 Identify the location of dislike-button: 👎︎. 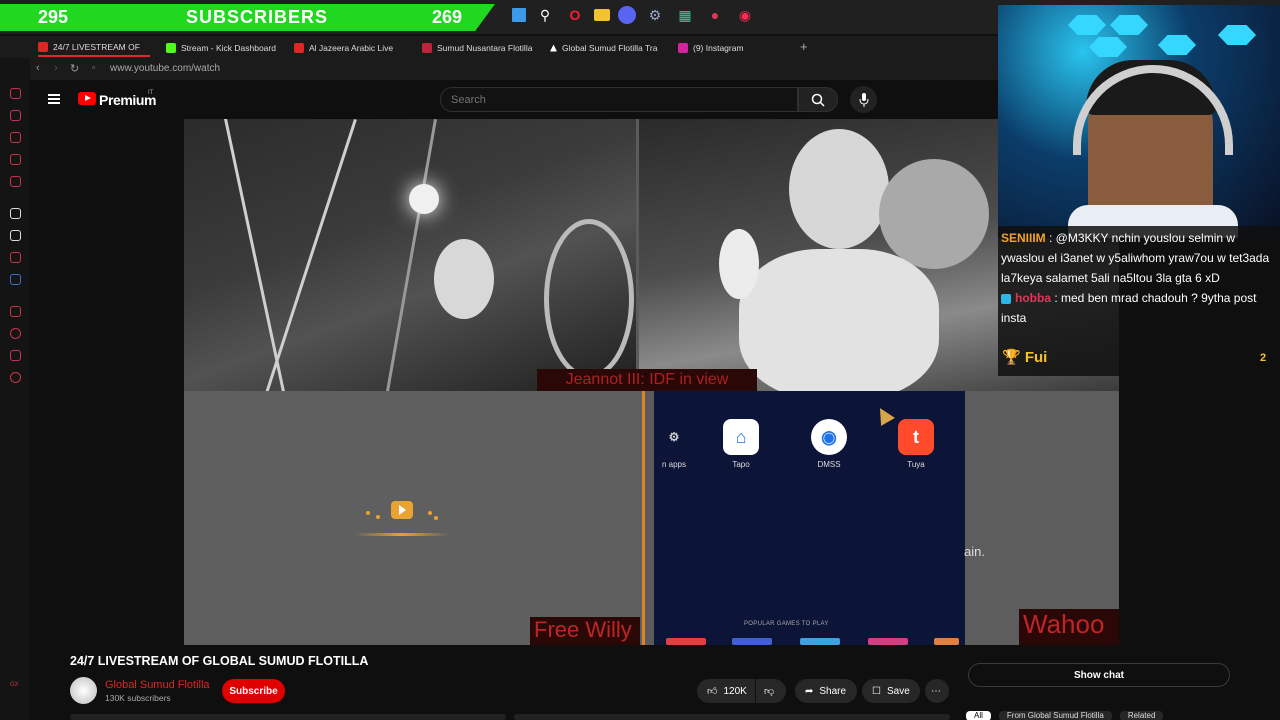
(771, 691).